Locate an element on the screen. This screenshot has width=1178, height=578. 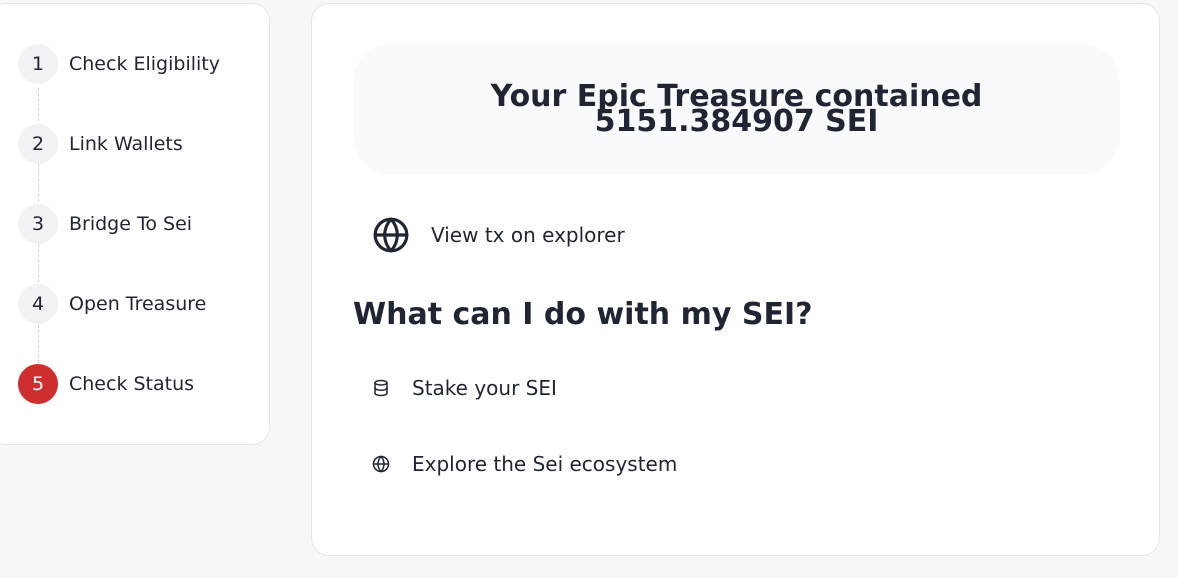
step-link-wallets: 2 Link Wallets is located at coordinates (100, 144).